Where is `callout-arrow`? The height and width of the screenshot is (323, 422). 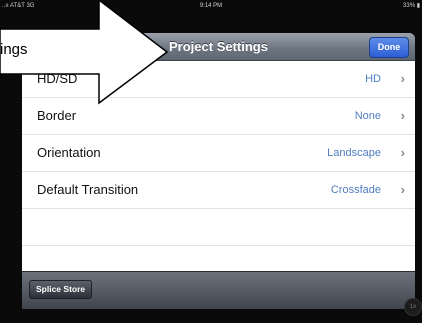 callout-arrow is located at coordinates (84, 52).